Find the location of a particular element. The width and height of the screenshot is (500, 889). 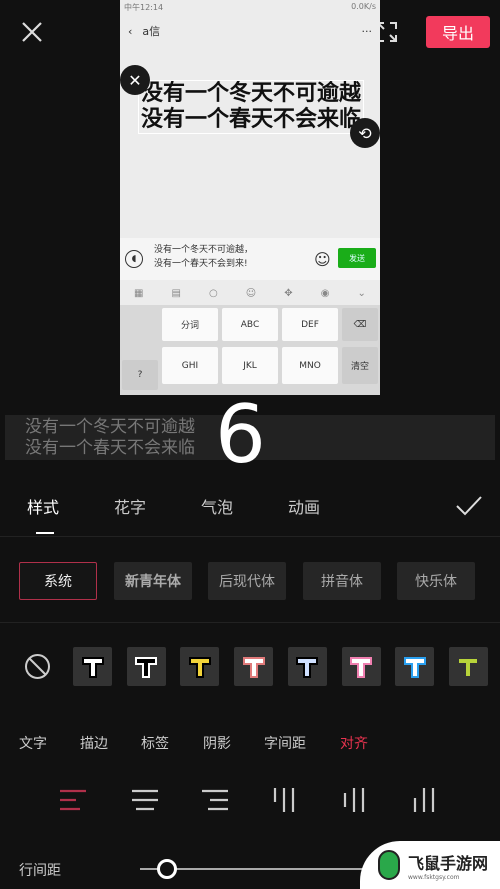

key: MNO is located at coordinates (310, 365).